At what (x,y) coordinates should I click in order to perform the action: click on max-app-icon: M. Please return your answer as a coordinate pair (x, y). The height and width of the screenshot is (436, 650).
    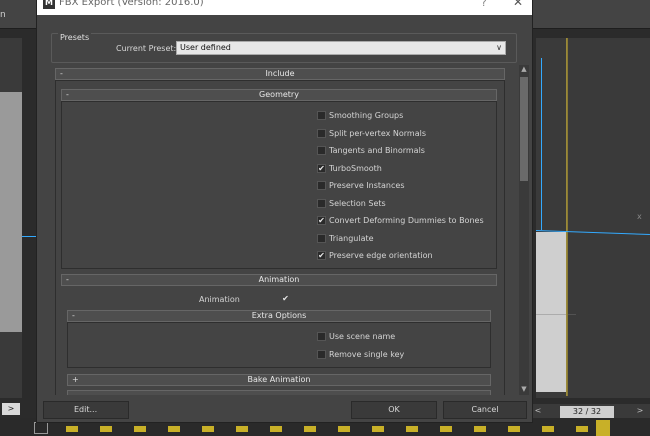
    Looking at the image, I should click on (49, 4).